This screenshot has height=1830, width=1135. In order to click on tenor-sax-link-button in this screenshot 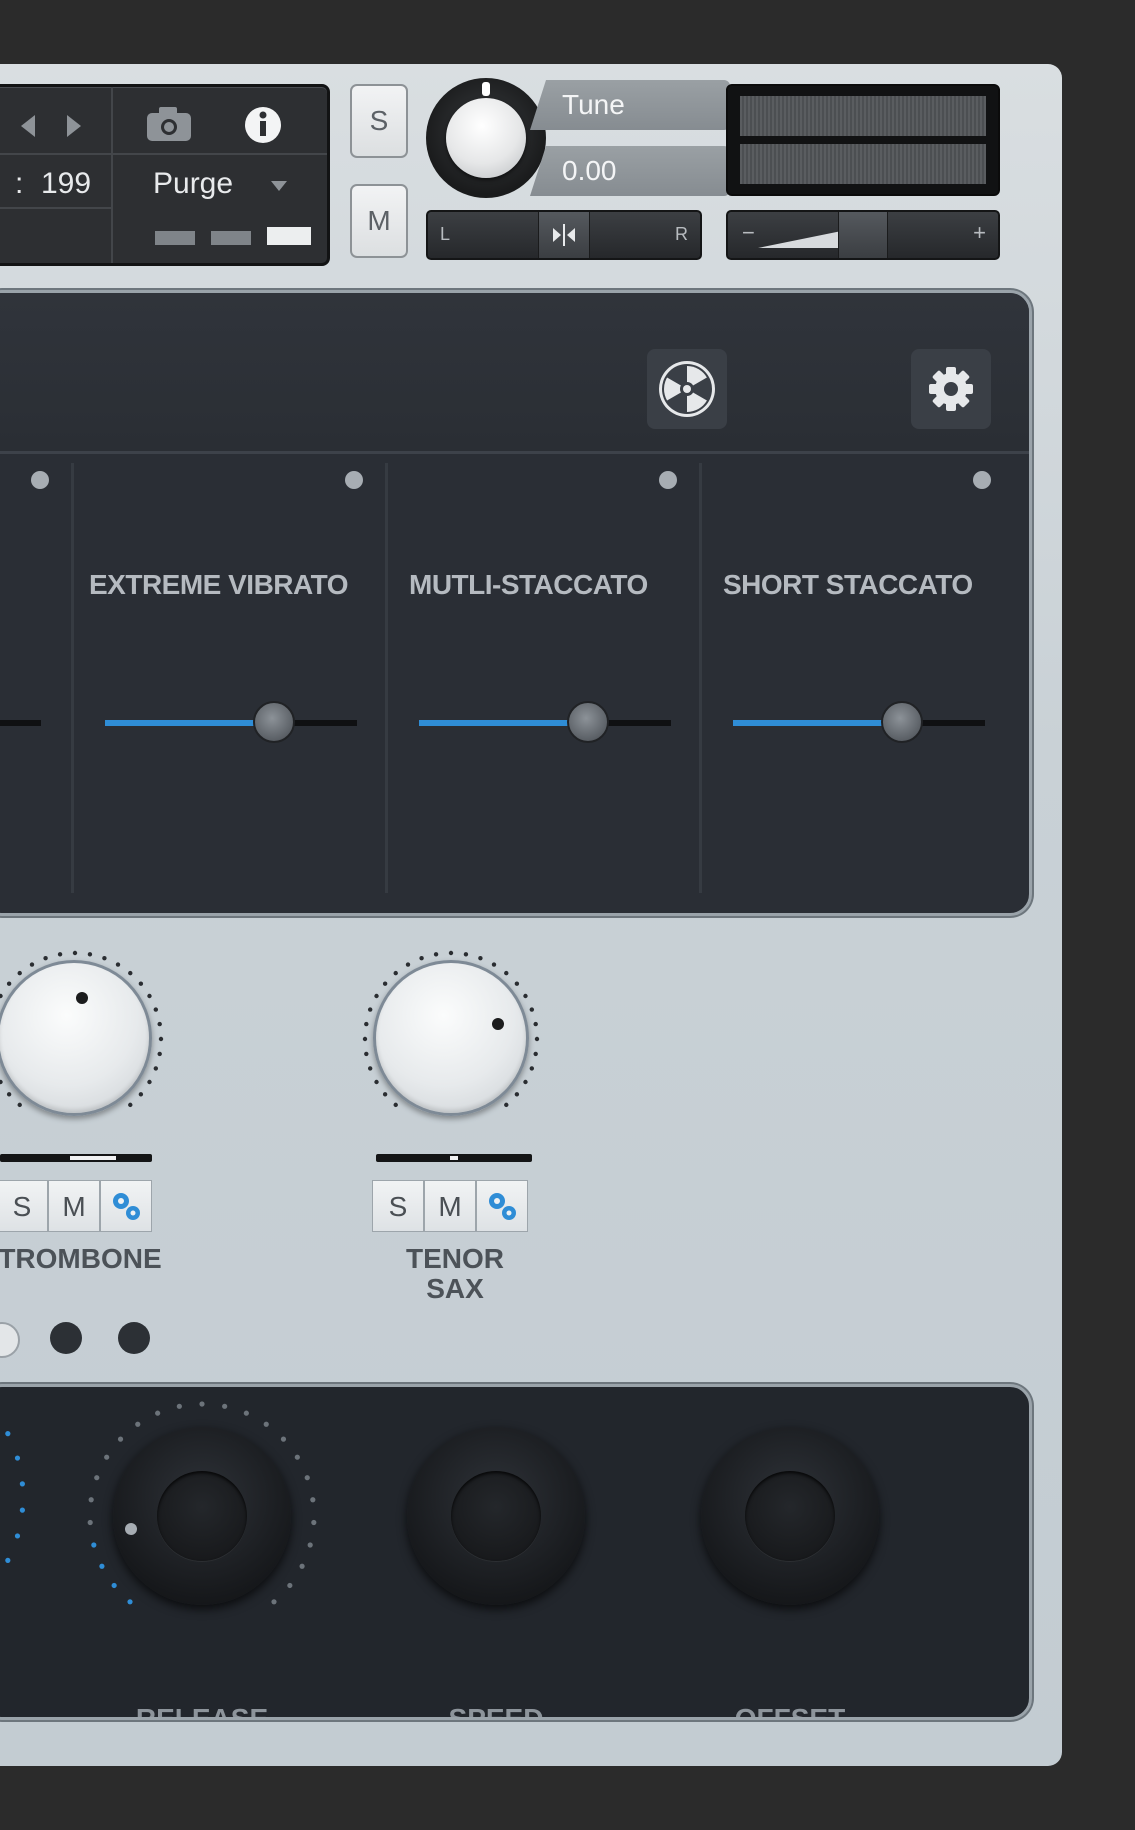, I will do `click(502, 1206)`.